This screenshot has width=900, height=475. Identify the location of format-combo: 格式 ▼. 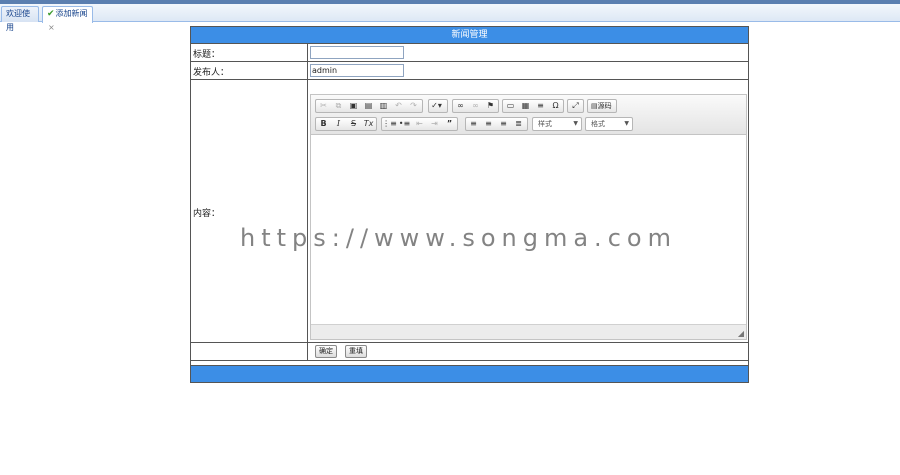
(609, 124).